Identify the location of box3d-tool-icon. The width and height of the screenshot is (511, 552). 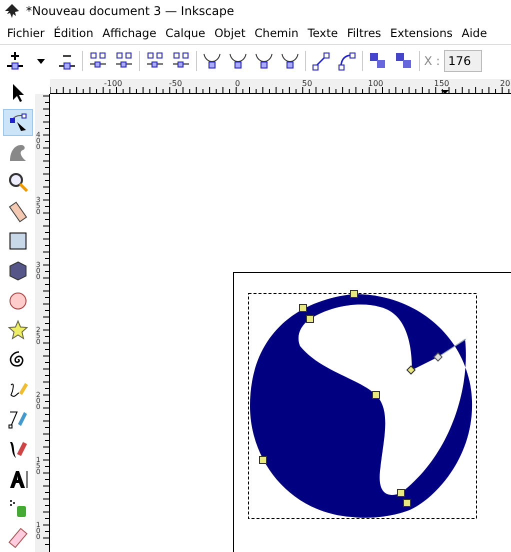
(17, 271).